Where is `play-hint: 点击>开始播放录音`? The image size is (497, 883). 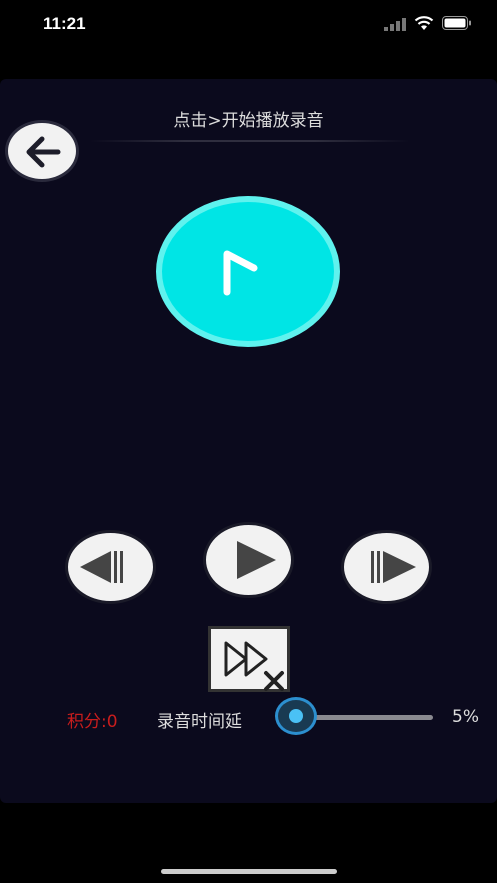
play-hint: 点击>开始播放录音 is located at coordinates (248, 121).